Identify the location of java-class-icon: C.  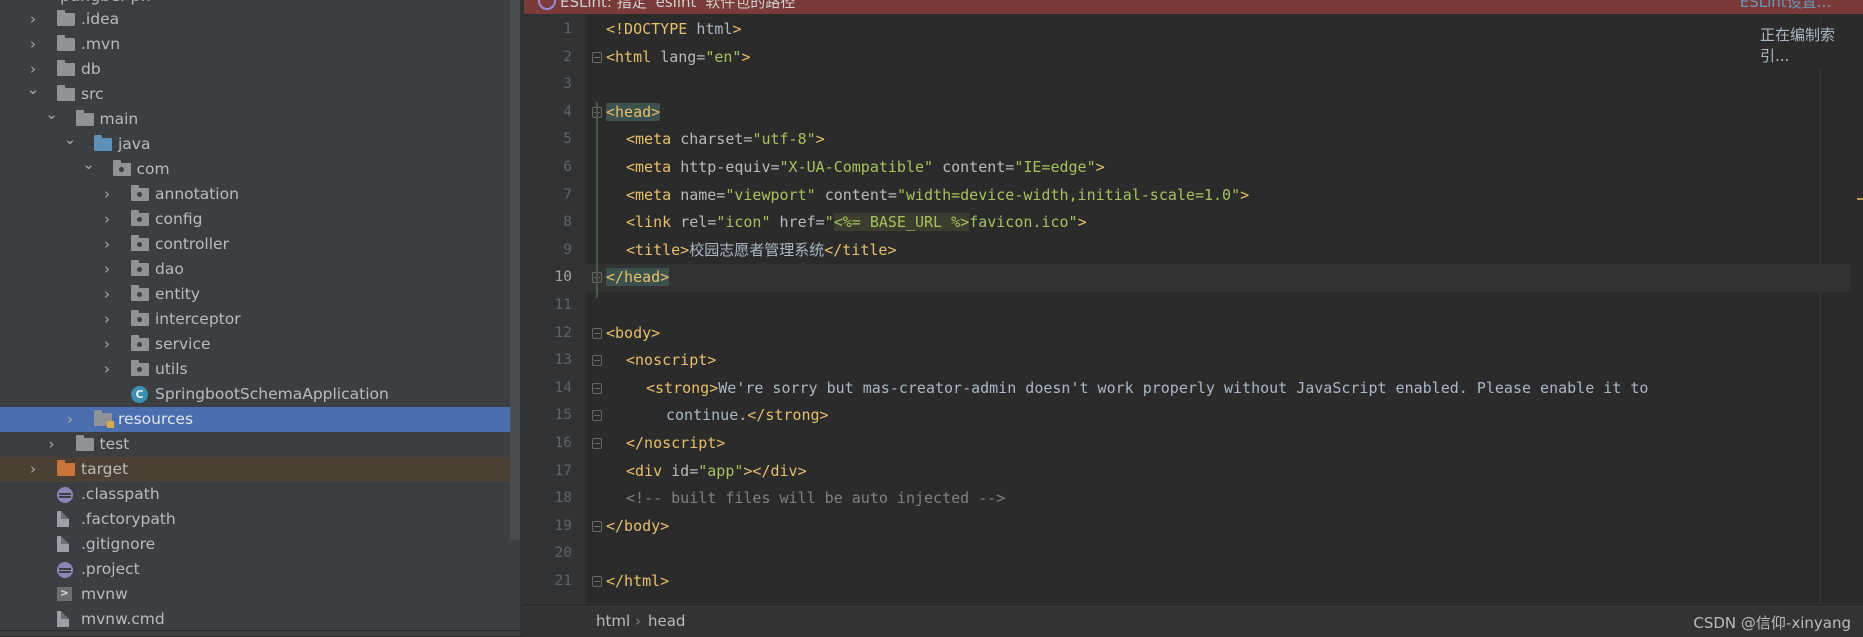
(139, 394).